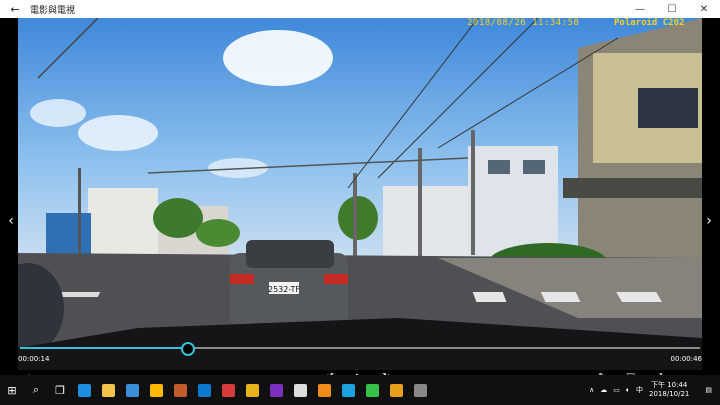 Image resolution: width=720 pixels, height=405 pixels. I want to click on app-10-icon, so click(300, 390).